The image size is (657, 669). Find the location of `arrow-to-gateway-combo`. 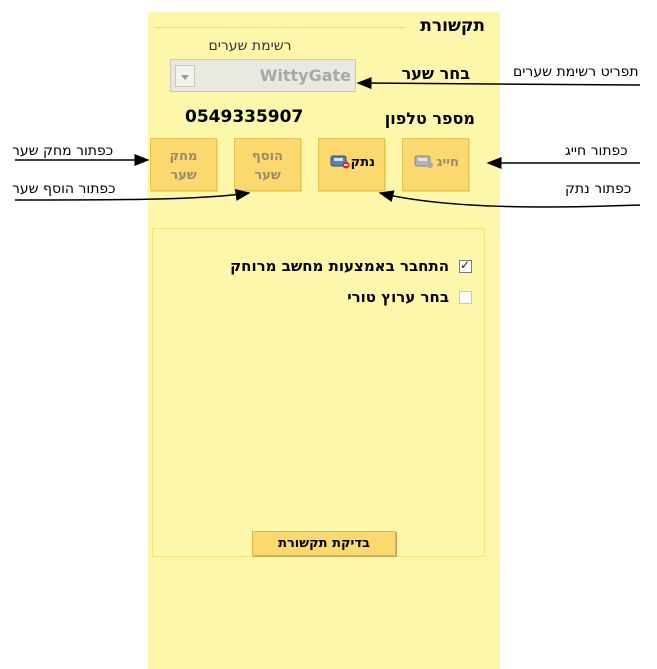

arrow-to-gateway-combo is located at coordinates (498, 83).